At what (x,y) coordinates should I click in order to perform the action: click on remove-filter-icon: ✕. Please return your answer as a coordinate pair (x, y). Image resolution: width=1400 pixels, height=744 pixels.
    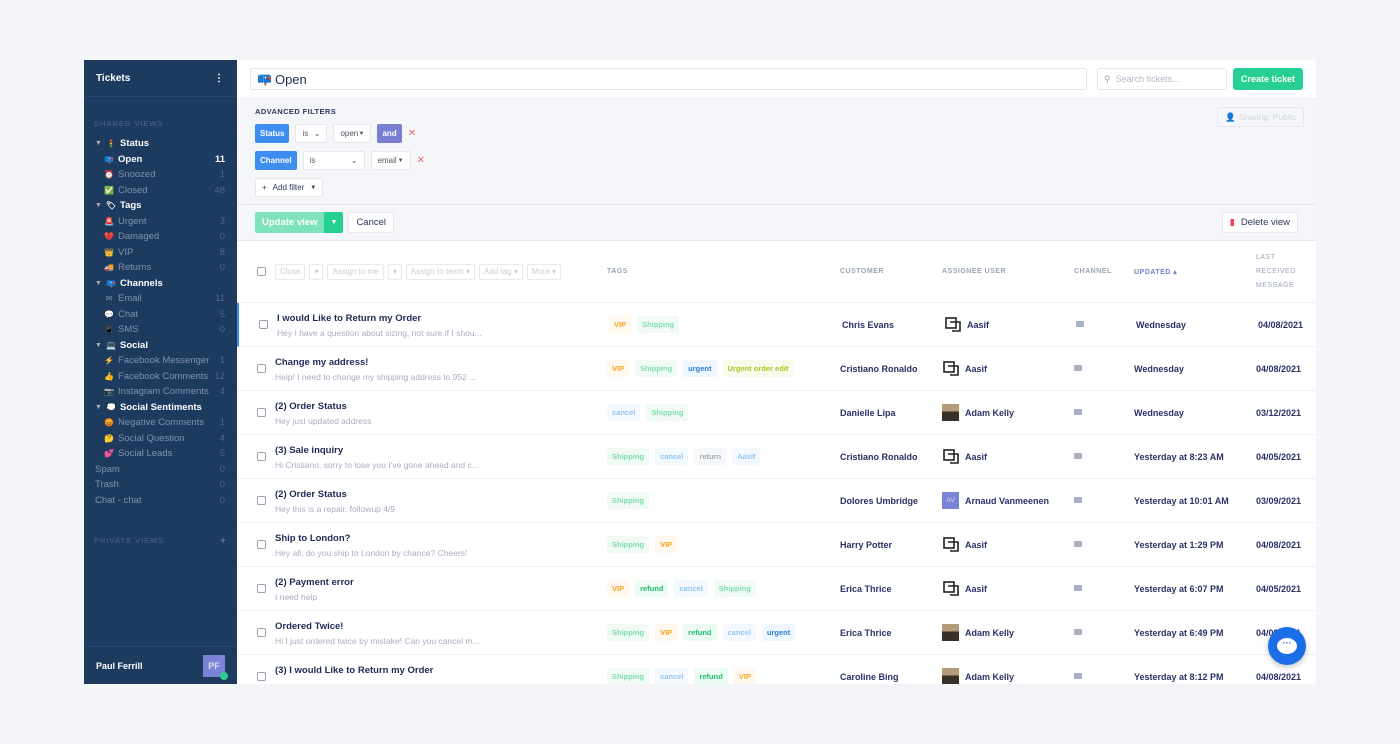
    Looking at the image, I should click on (421, 160).